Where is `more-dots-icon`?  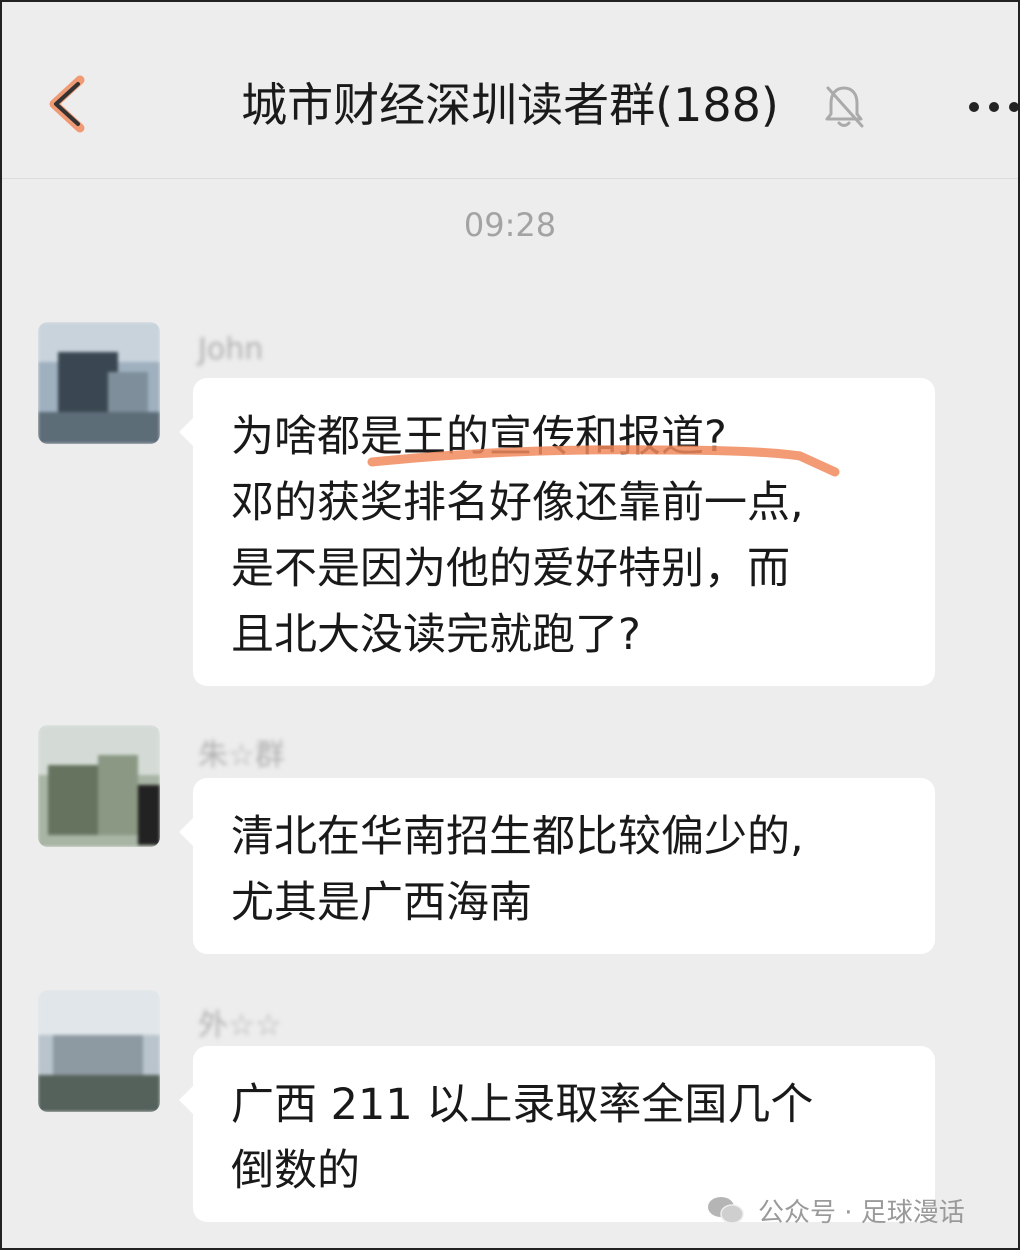
more-dots-icon is located at coordinates (994, 107).